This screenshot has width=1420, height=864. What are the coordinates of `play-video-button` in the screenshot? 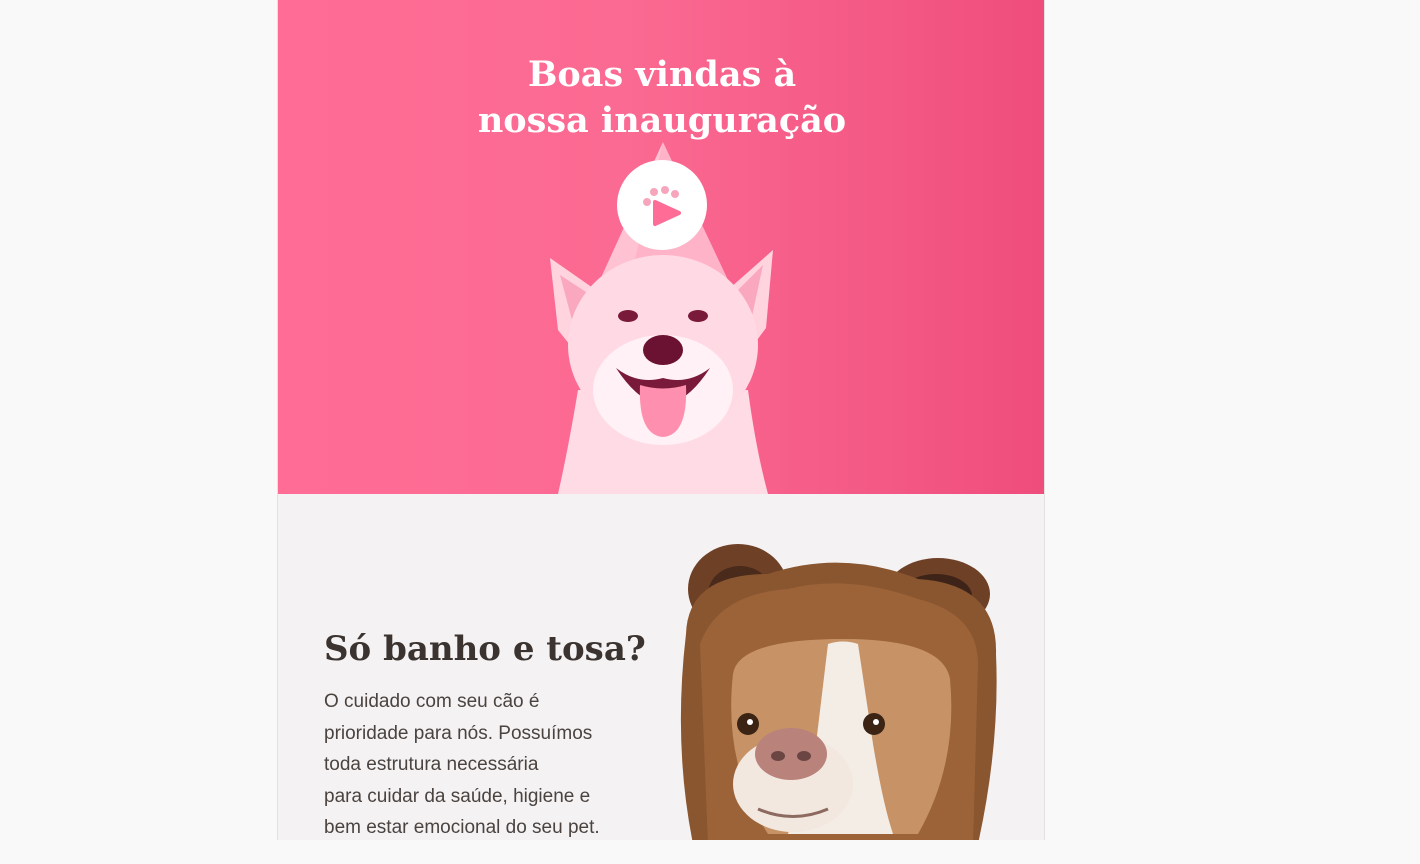 It's located at (662, 205).